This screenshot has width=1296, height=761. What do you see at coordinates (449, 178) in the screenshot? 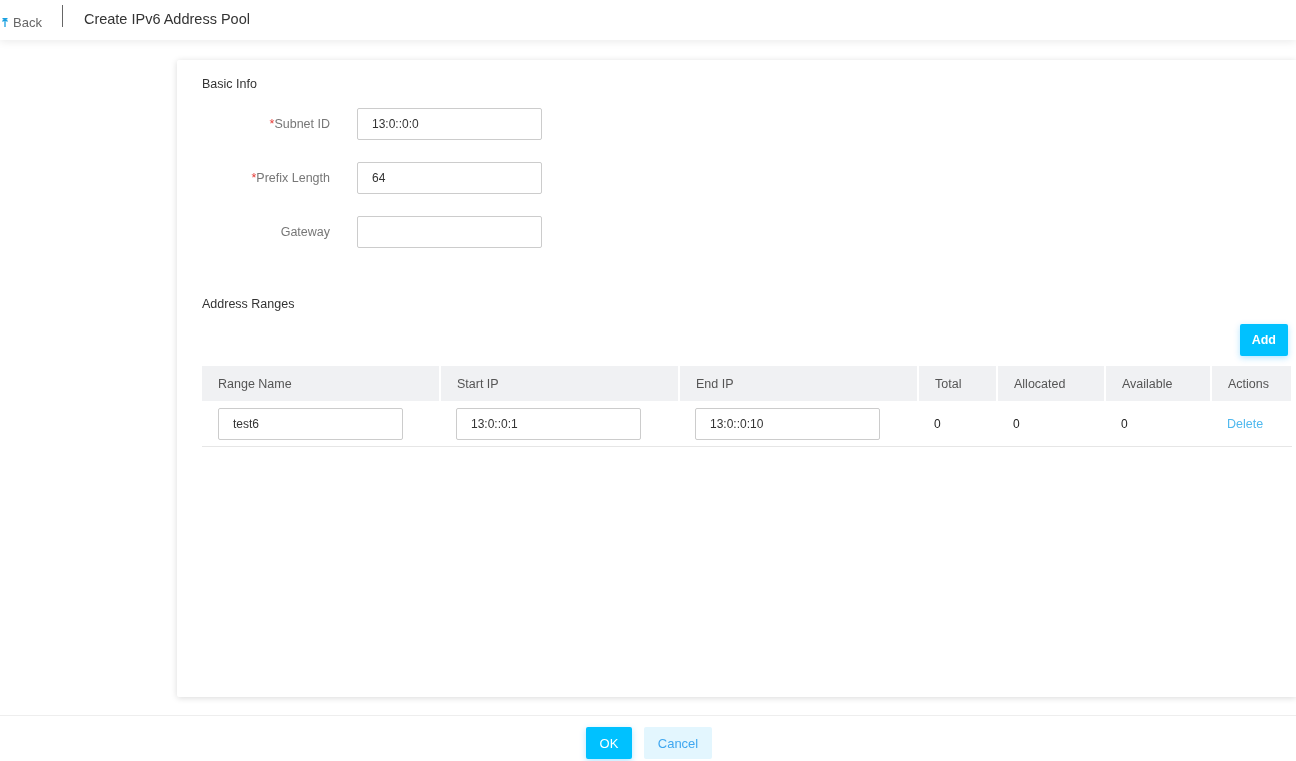
I see `input-field: 64` at bounding box center [449, 178].